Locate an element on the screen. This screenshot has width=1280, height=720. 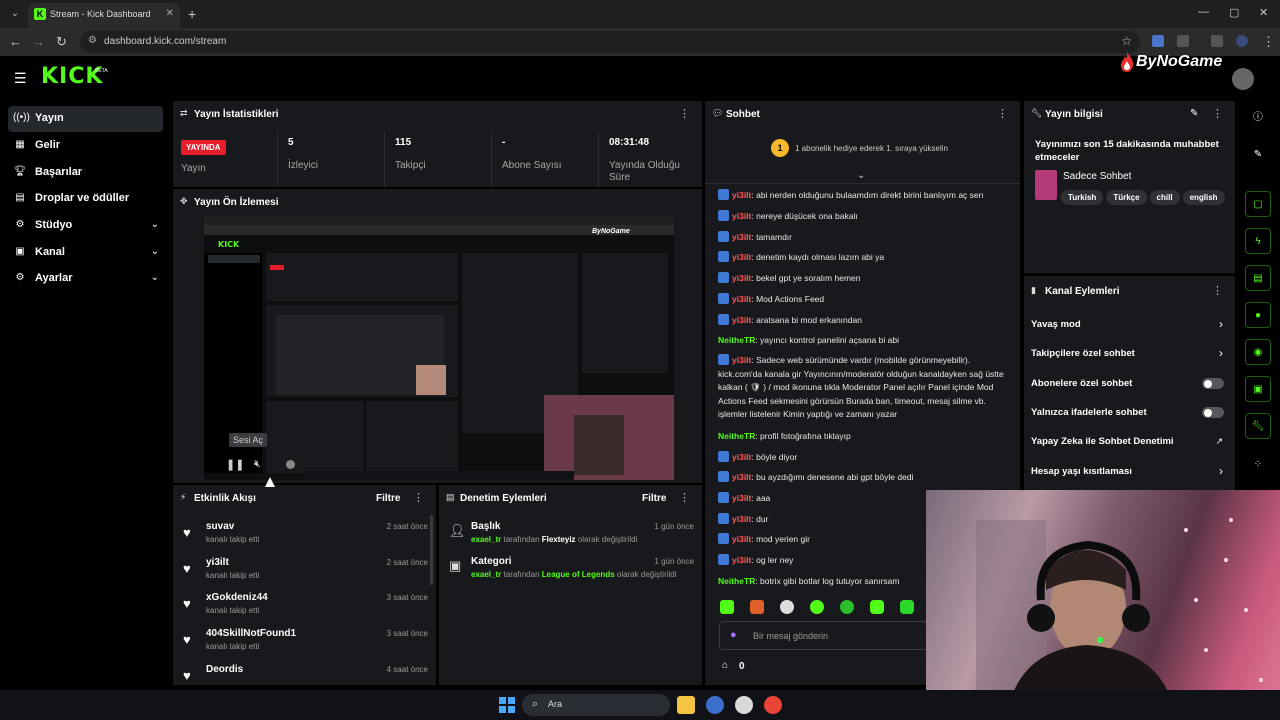
sidebar-item-studyo: ⚙ Stüdyo ⌄ is located at coordinates (85, 226).